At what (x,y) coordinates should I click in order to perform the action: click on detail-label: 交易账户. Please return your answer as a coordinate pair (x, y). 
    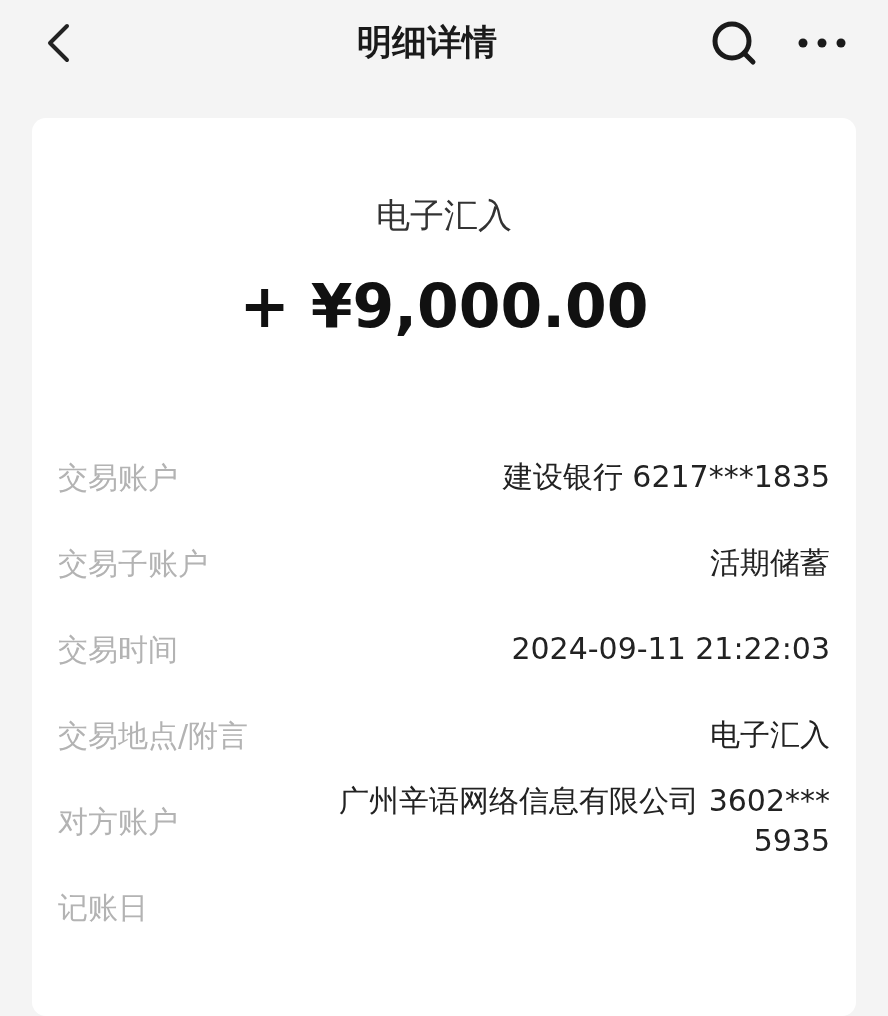
    Looking at the image, I should click on (118, 477).